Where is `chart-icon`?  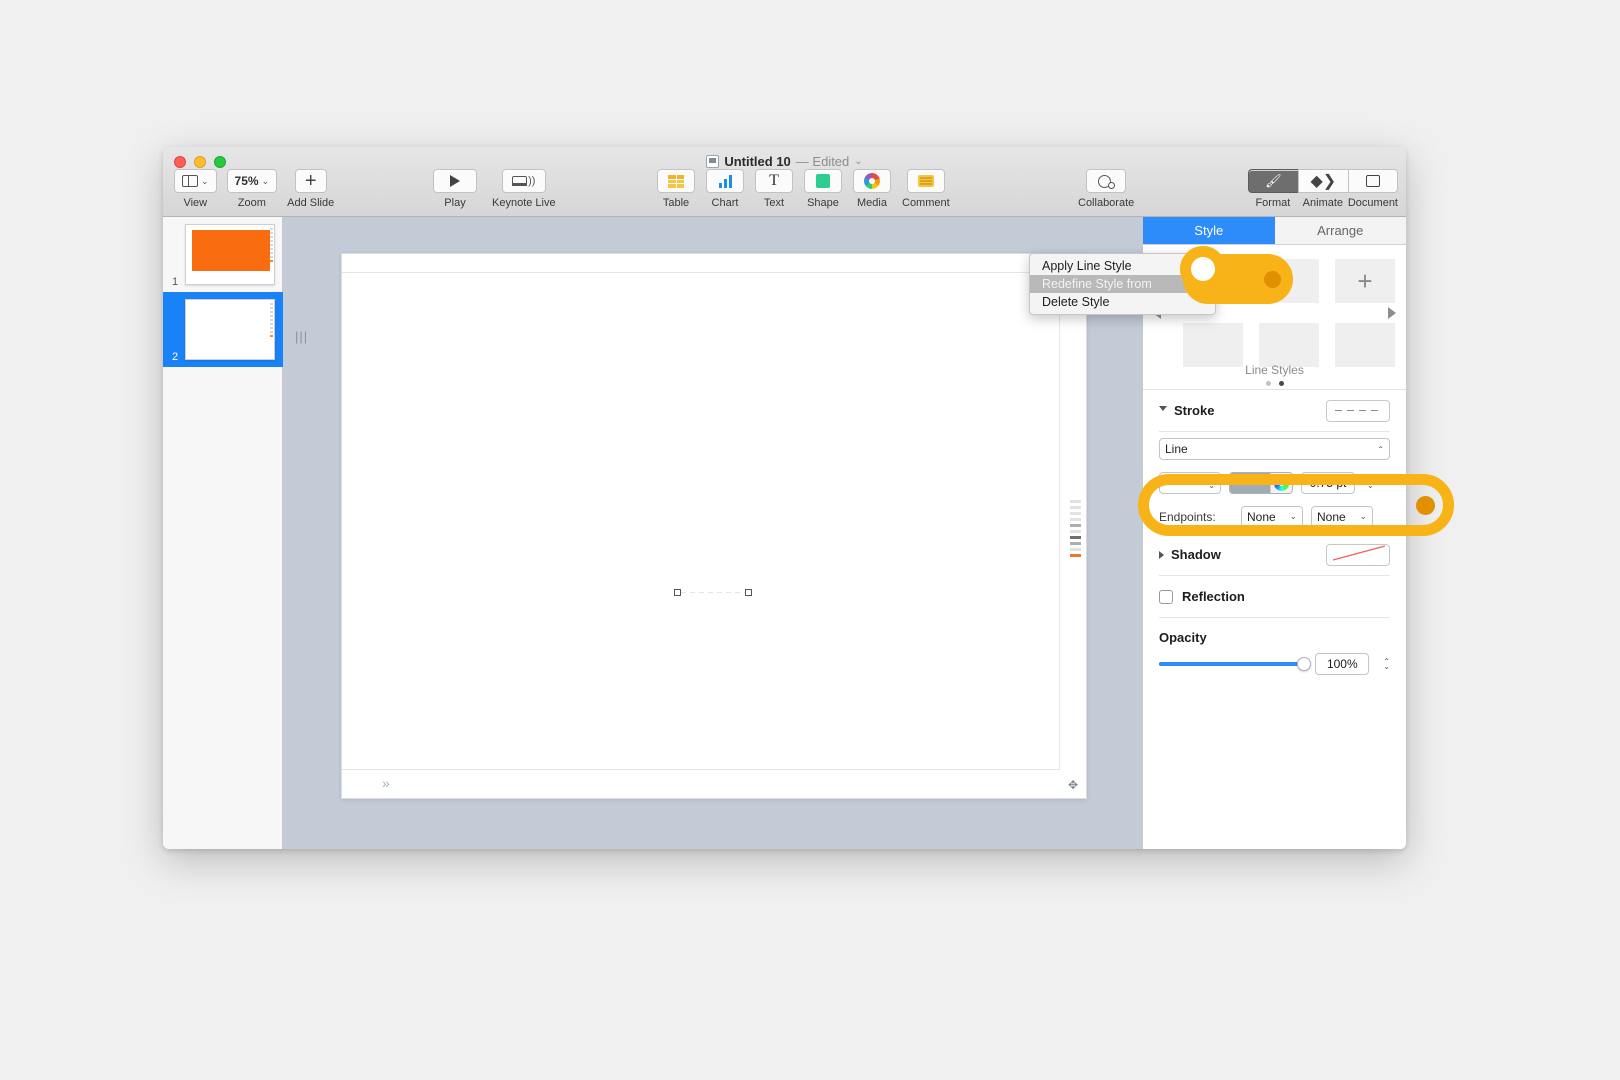 chart-icon is located at coordinates (725, 181).